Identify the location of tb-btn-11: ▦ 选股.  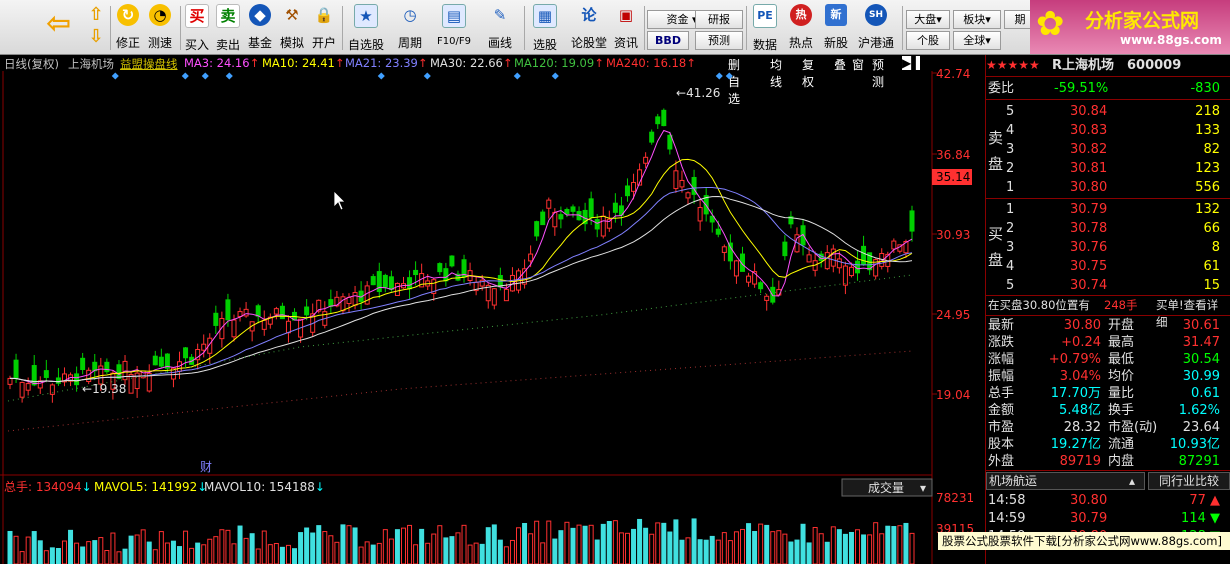
(545, 28).